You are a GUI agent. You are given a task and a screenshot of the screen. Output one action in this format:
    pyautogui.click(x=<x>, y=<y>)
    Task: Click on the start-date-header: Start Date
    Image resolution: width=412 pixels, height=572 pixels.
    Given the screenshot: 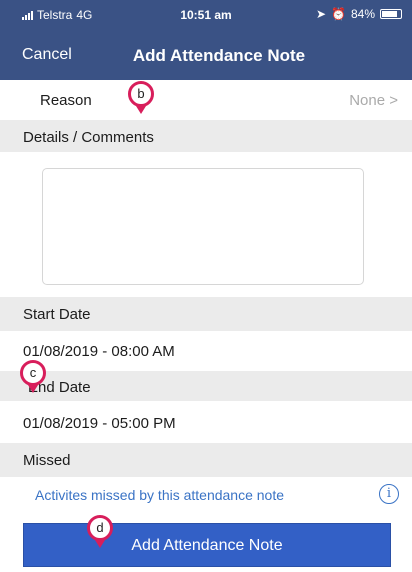 What is the action you would take?
    pyautogui.click(x=206, y=314)
    